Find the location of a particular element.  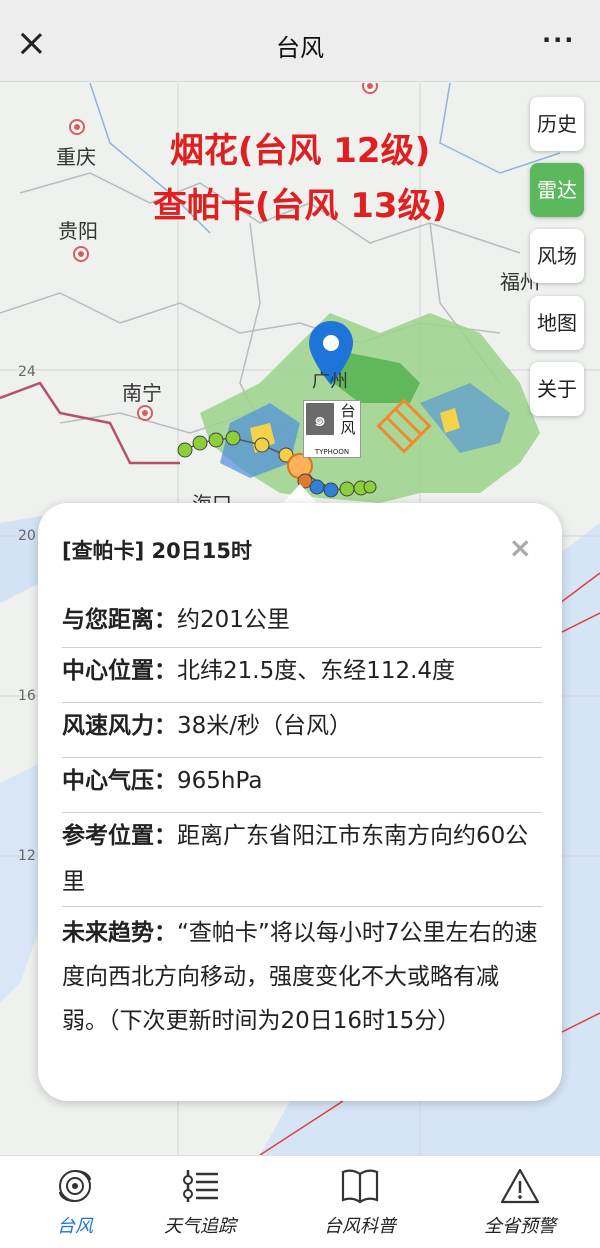

weather-track-icon is located at coordinates (200, 1186).